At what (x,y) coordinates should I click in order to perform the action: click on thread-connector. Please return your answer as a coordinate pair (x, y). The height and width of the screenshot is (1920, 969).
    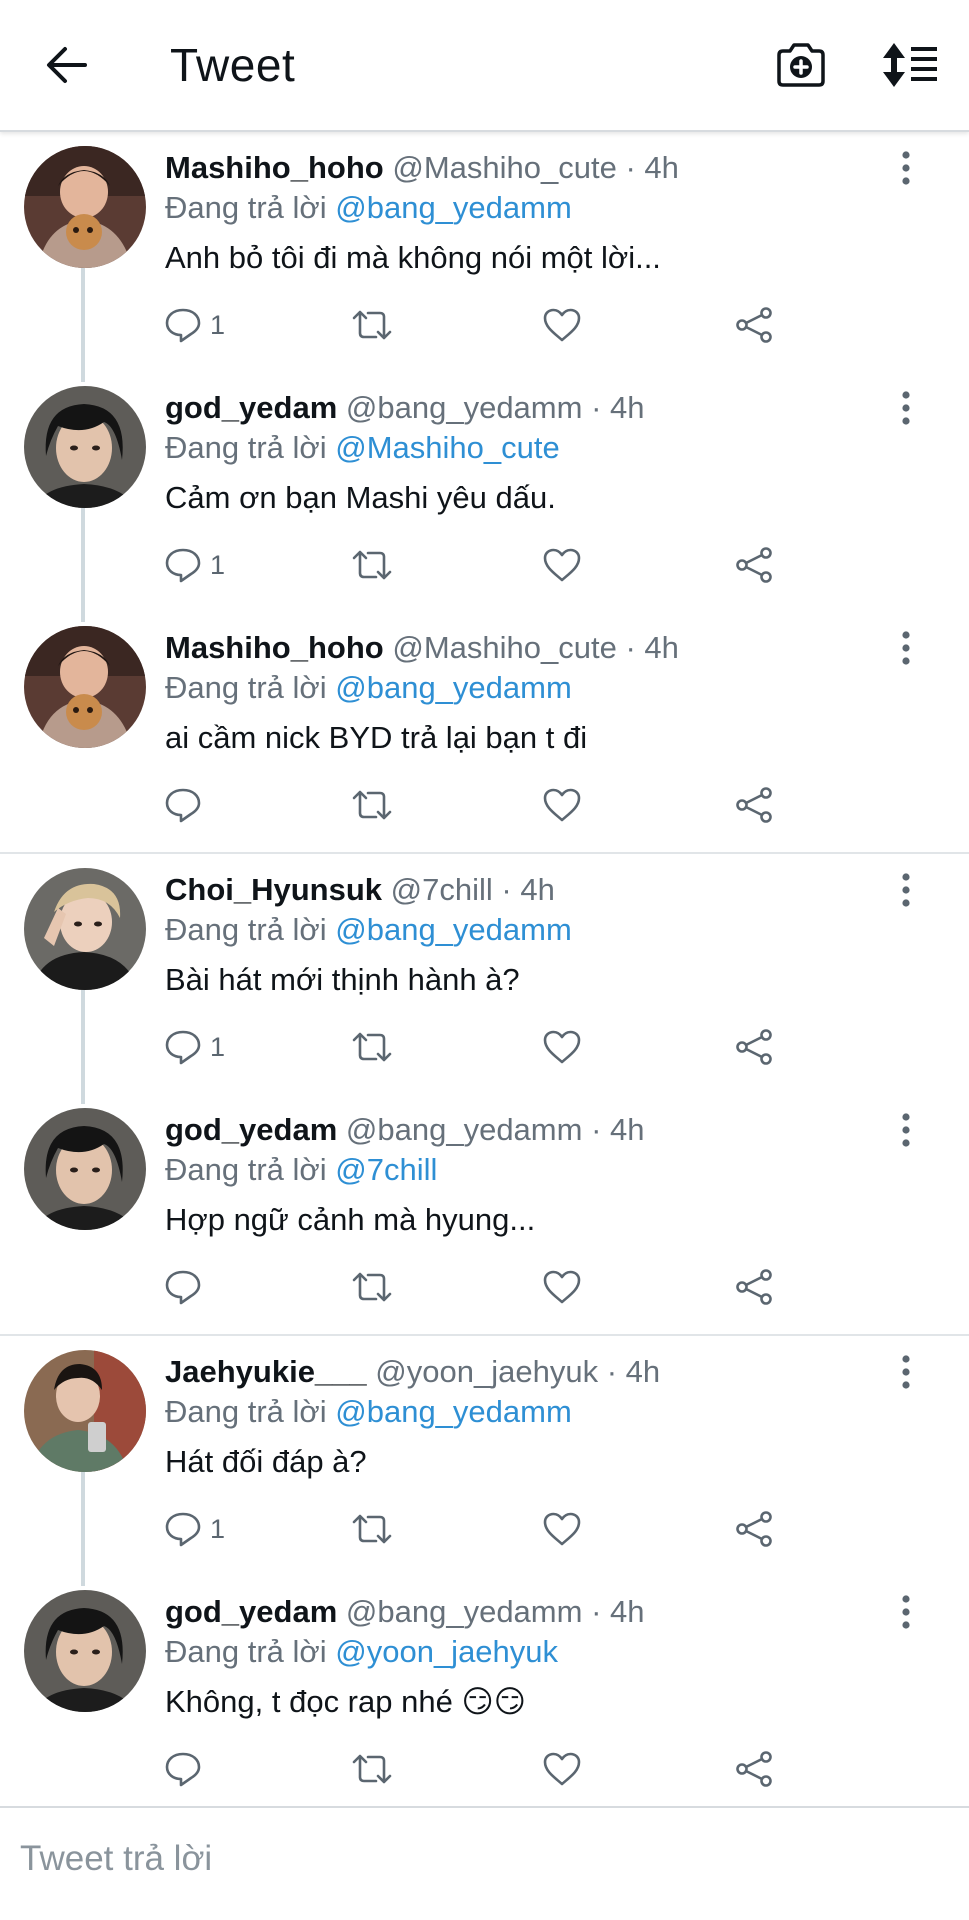
    Looking at the image, I should click on (83, 1527).